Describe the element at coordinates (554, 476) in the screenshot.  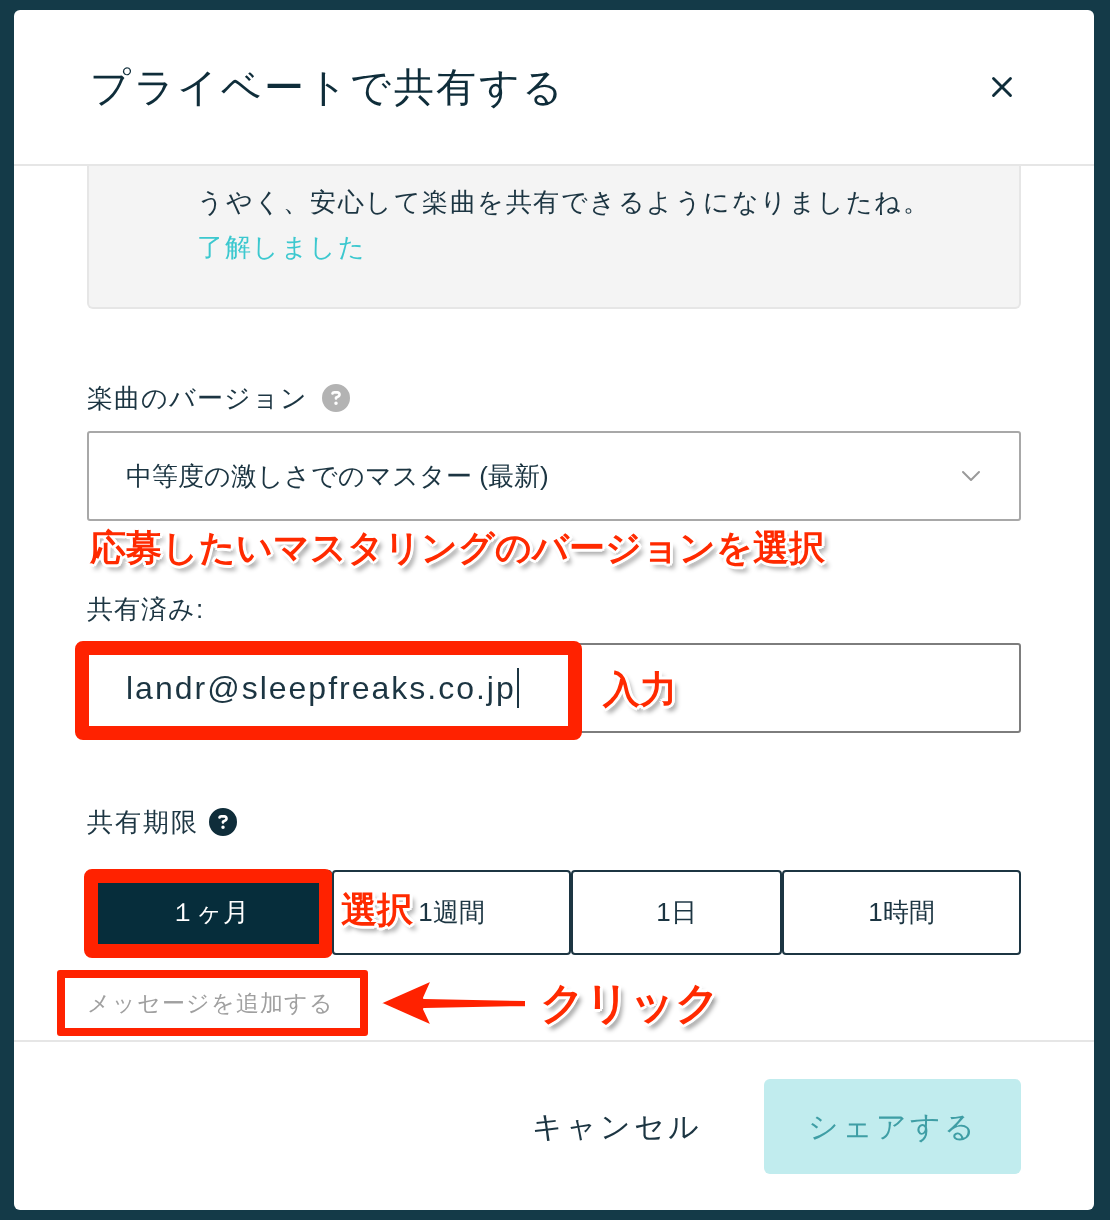
I see `version-select: 中等度の激しさでのマスター (最新)` at that location.